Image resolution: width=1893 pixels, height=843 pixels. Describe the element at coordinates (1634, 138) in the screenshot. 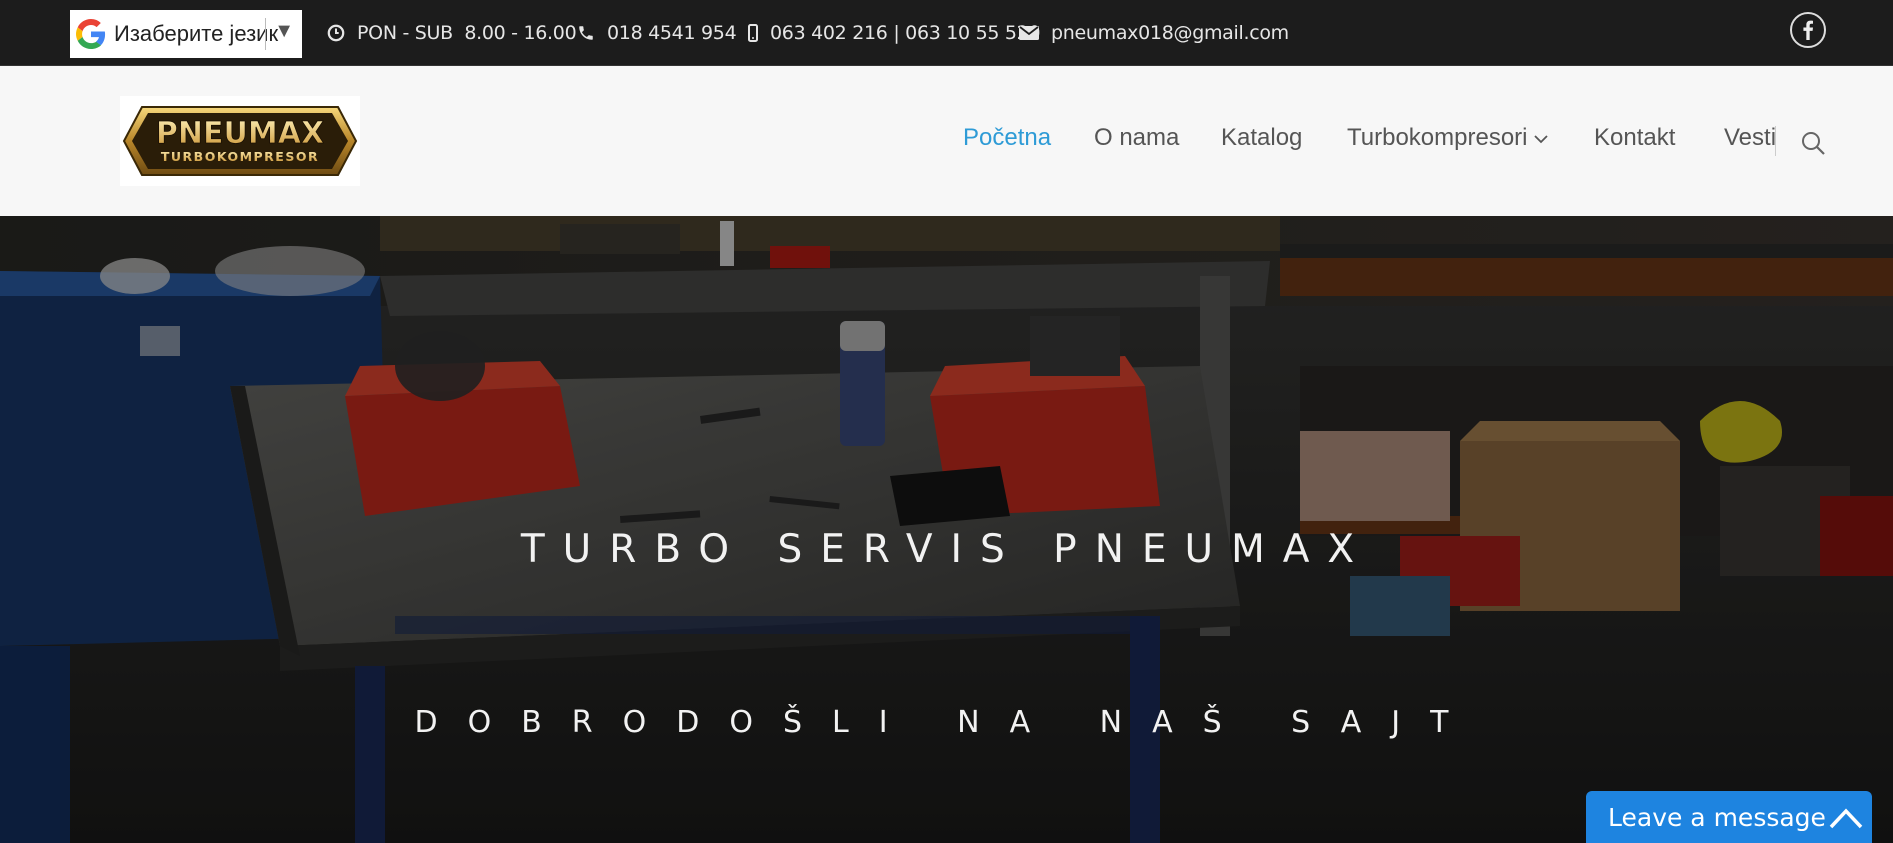

I see `nav-contact: Kontakt` at that location.